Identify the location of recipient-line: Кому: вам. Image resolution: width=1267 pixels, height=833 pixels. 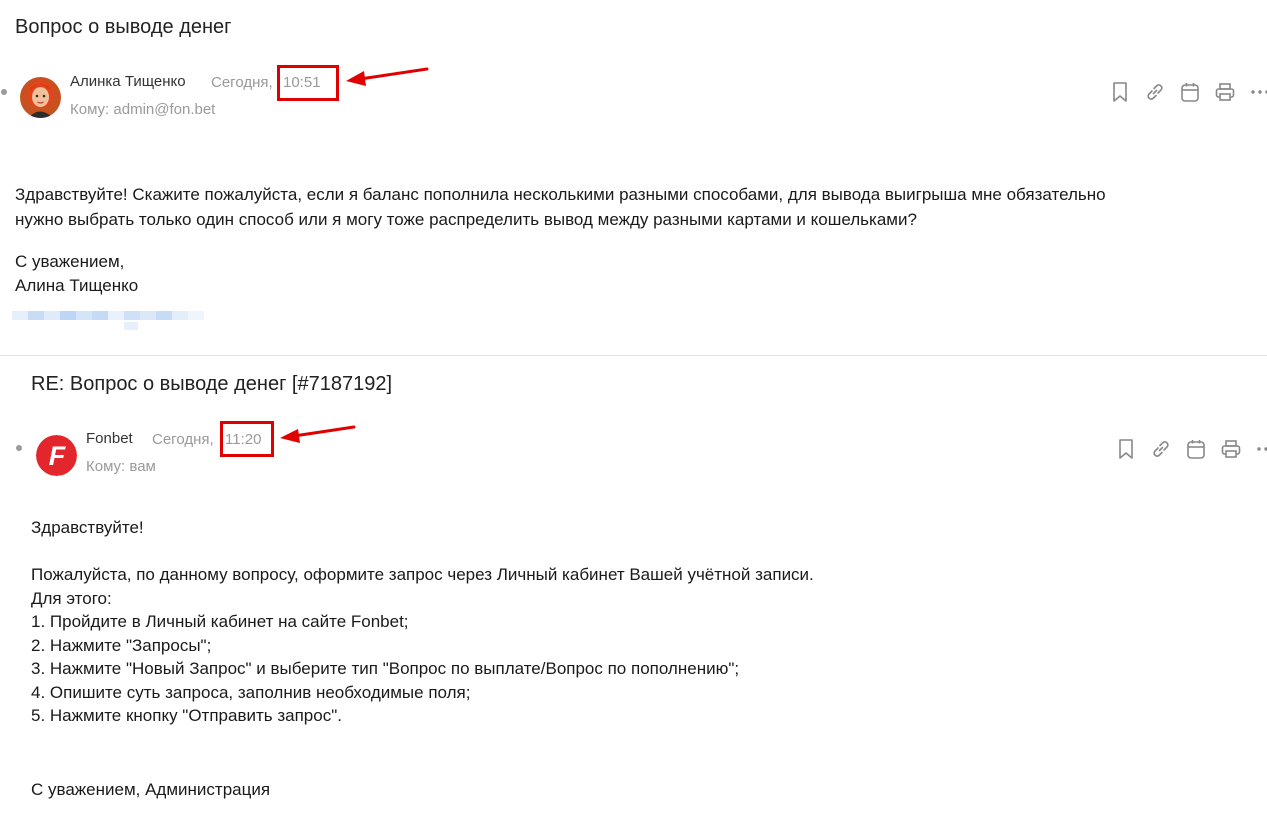
(121, 466).